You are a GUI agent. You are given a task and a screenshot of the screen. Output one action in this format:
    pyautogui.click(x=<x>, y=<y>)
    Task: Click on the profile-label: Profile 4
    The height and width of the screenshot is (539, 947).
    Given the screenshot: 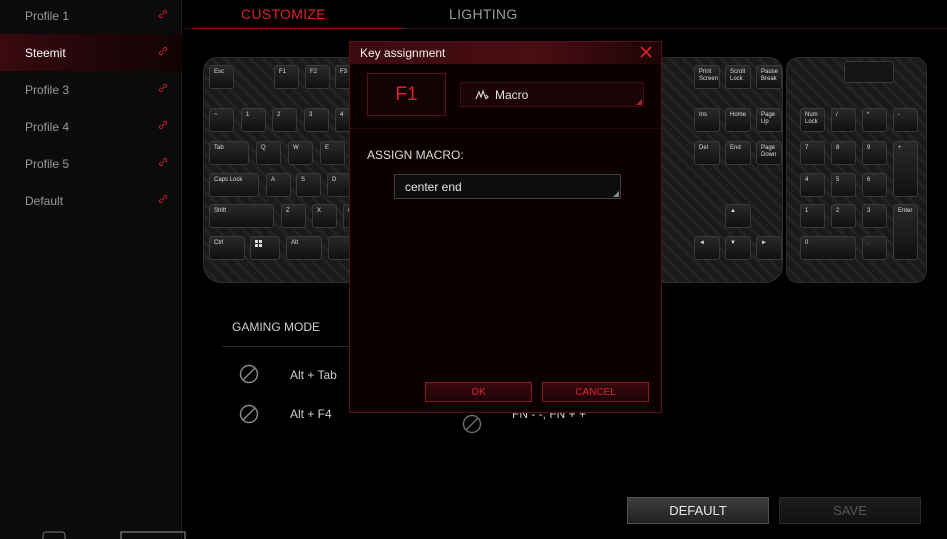 What is the action you would take?
    pyautogui.click(x=47, y=126)
    